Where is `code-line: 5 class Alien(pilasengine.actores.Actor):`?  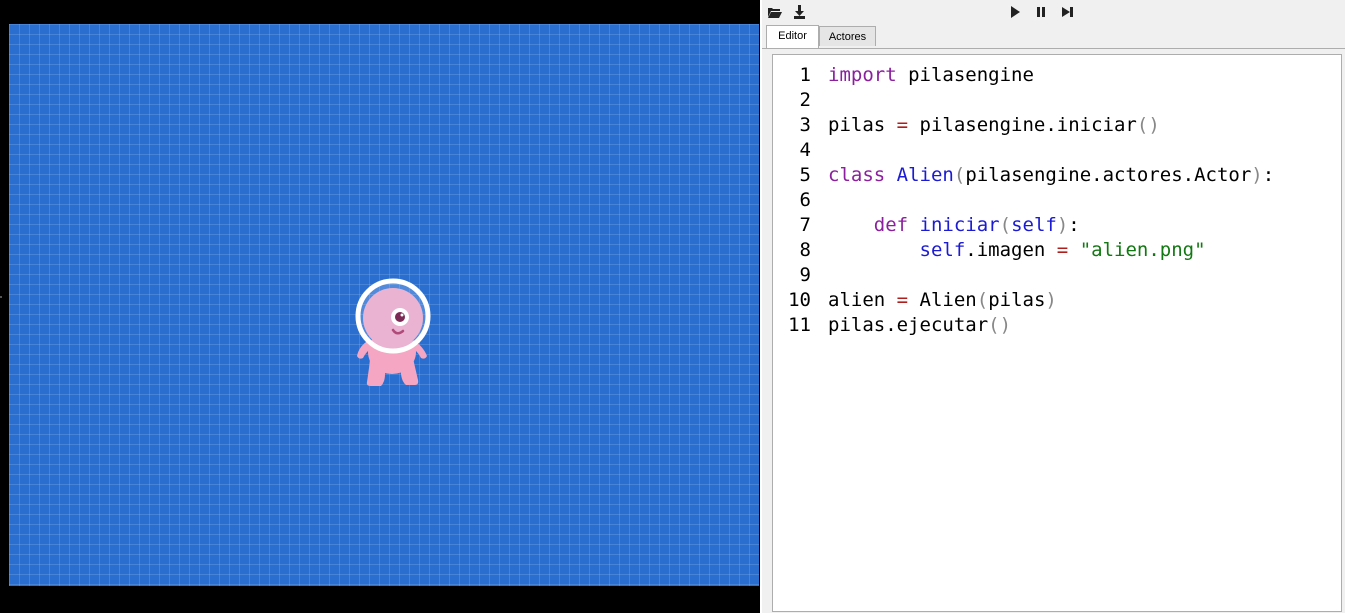
code-line: 5 class Alien(pilasengine.actores.Actor): is located at coordinates (1053, 175).